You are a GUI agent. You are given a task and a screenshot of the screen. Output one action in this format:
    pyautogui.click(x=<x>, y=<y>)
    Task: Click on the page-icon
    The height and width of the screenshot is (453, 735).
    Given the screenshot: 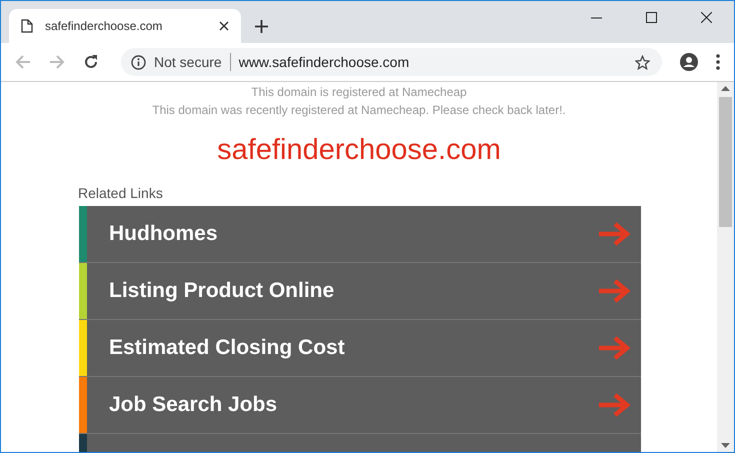 What is the action you would take?
    pyautogui.click(x=27, y=26)
    